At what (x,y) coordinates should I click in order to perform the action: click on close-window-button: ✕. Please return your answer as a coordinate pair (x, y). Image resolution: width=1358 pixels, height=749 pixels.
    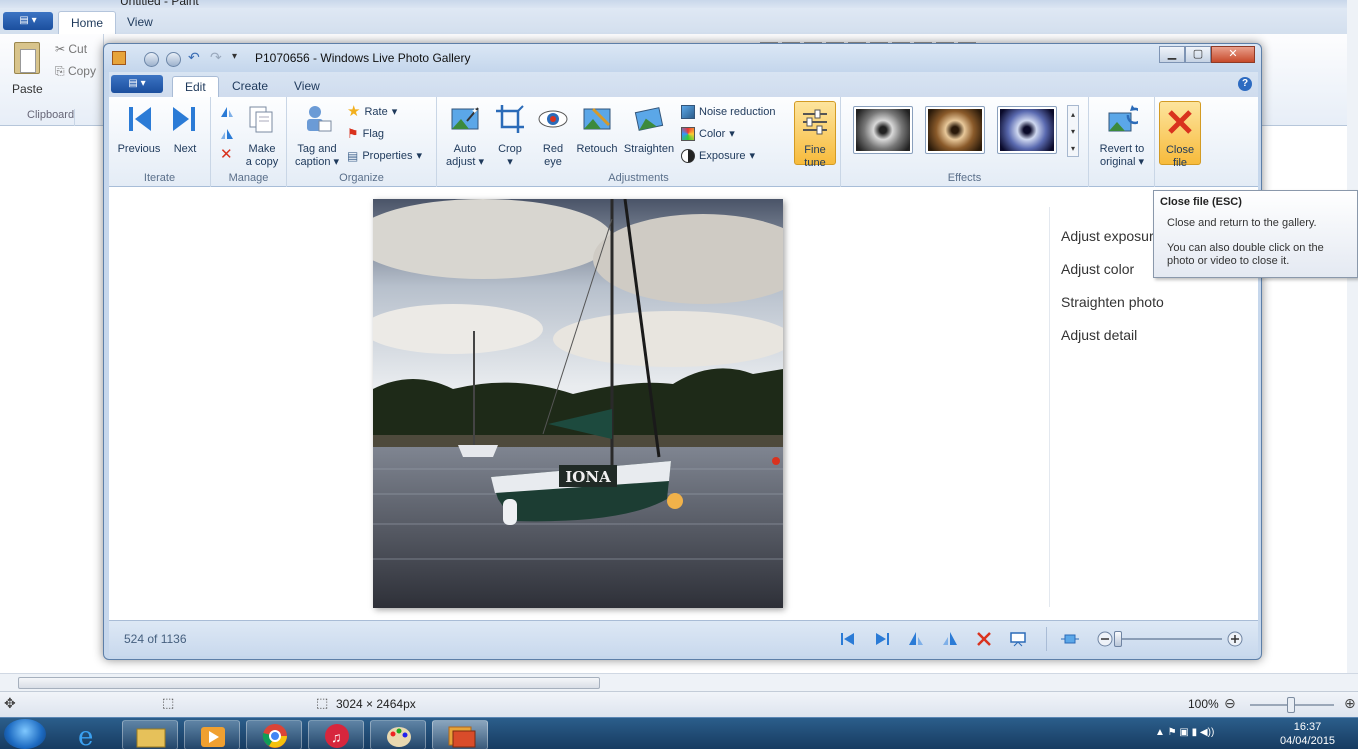
    Looking at the image, I should click on (1233, 54).